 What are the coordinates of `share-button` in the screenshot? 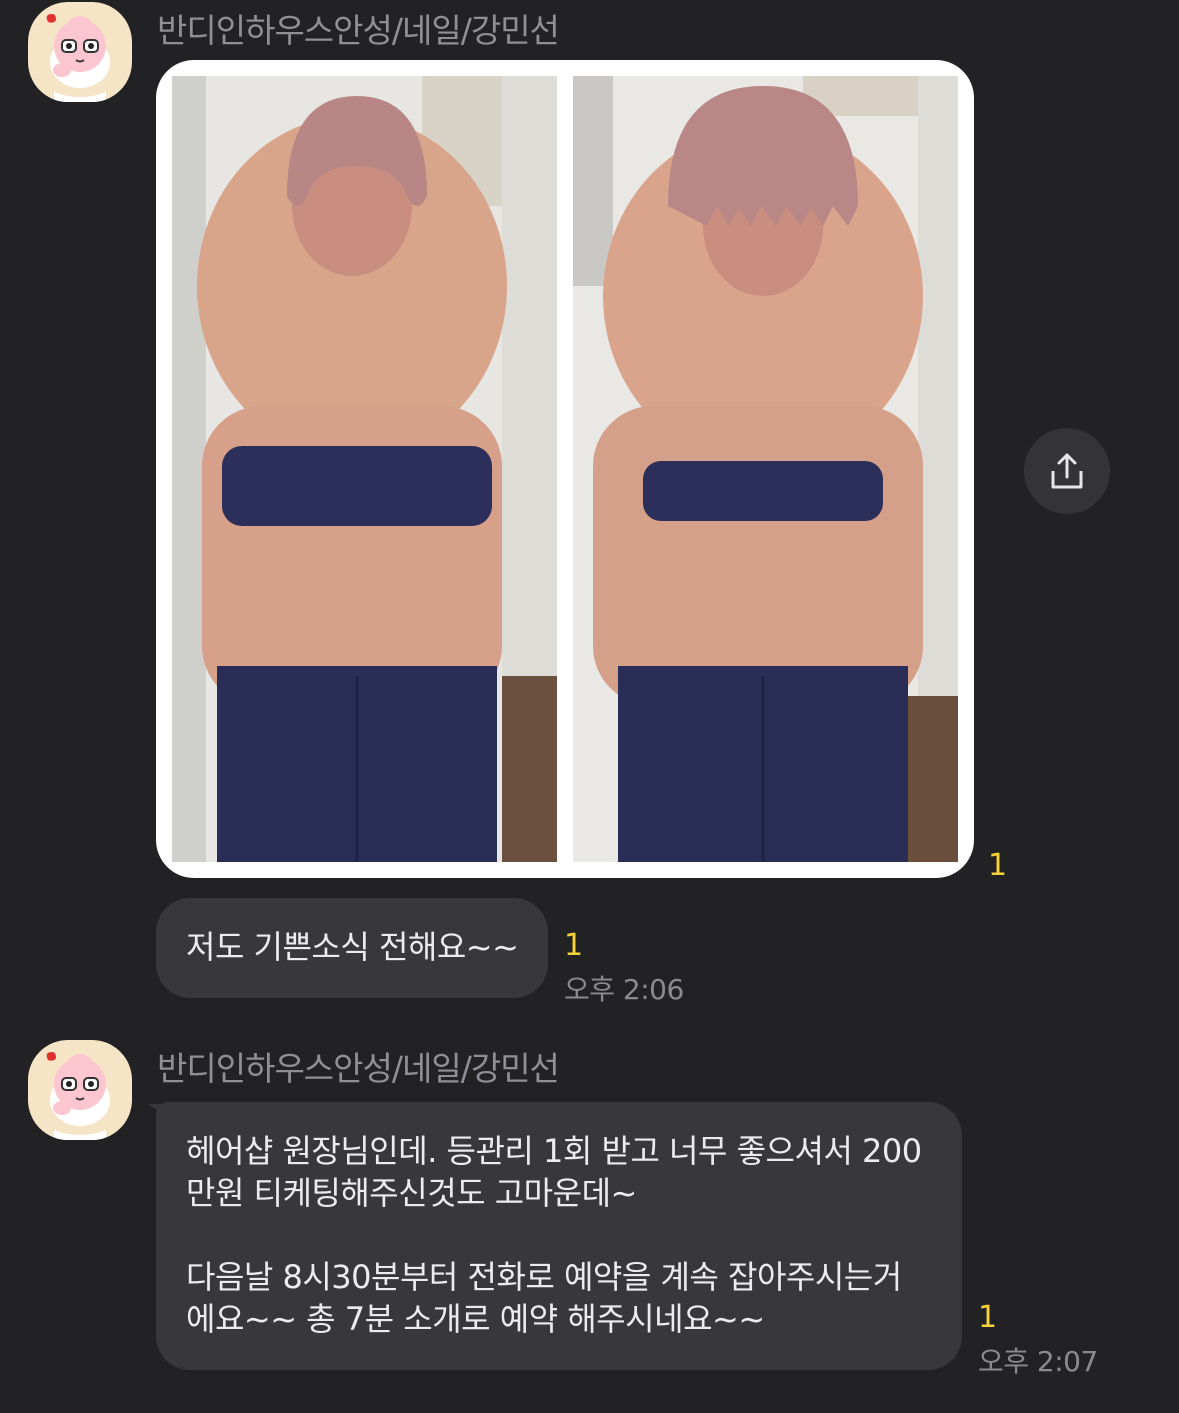 It's located at (1067, 471).